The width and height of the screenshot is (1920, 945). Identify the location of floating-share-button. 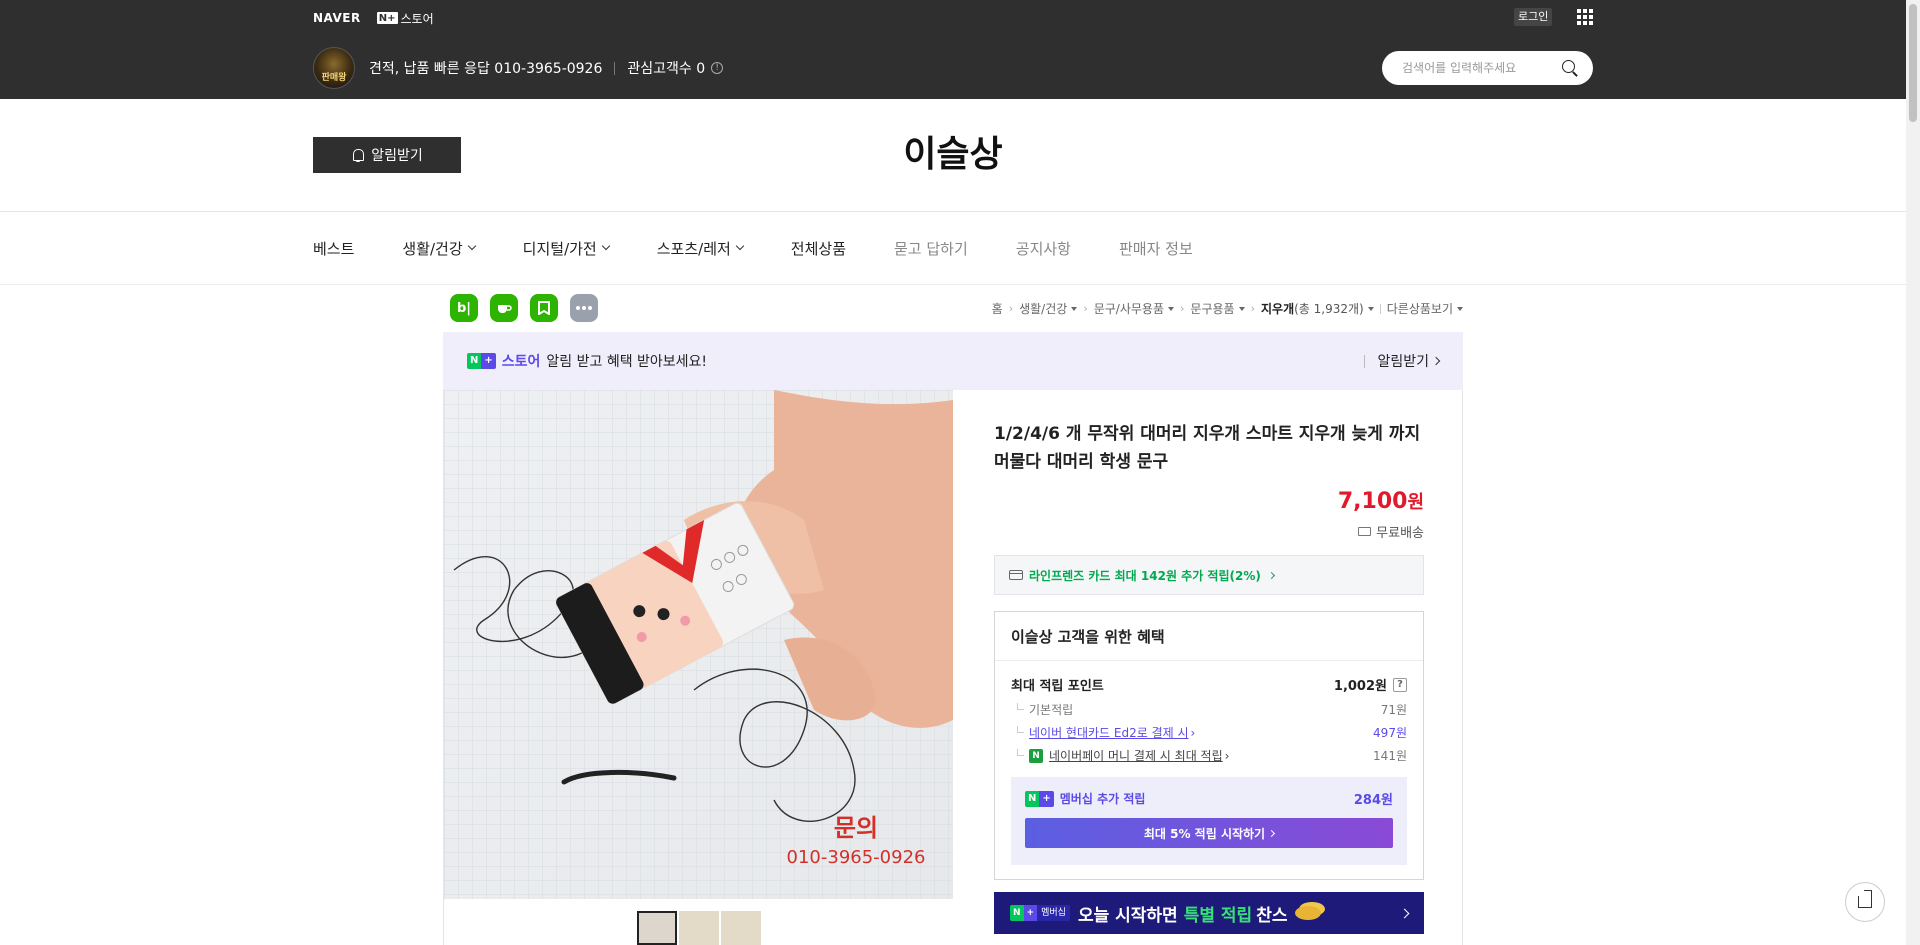
(1865, 902).